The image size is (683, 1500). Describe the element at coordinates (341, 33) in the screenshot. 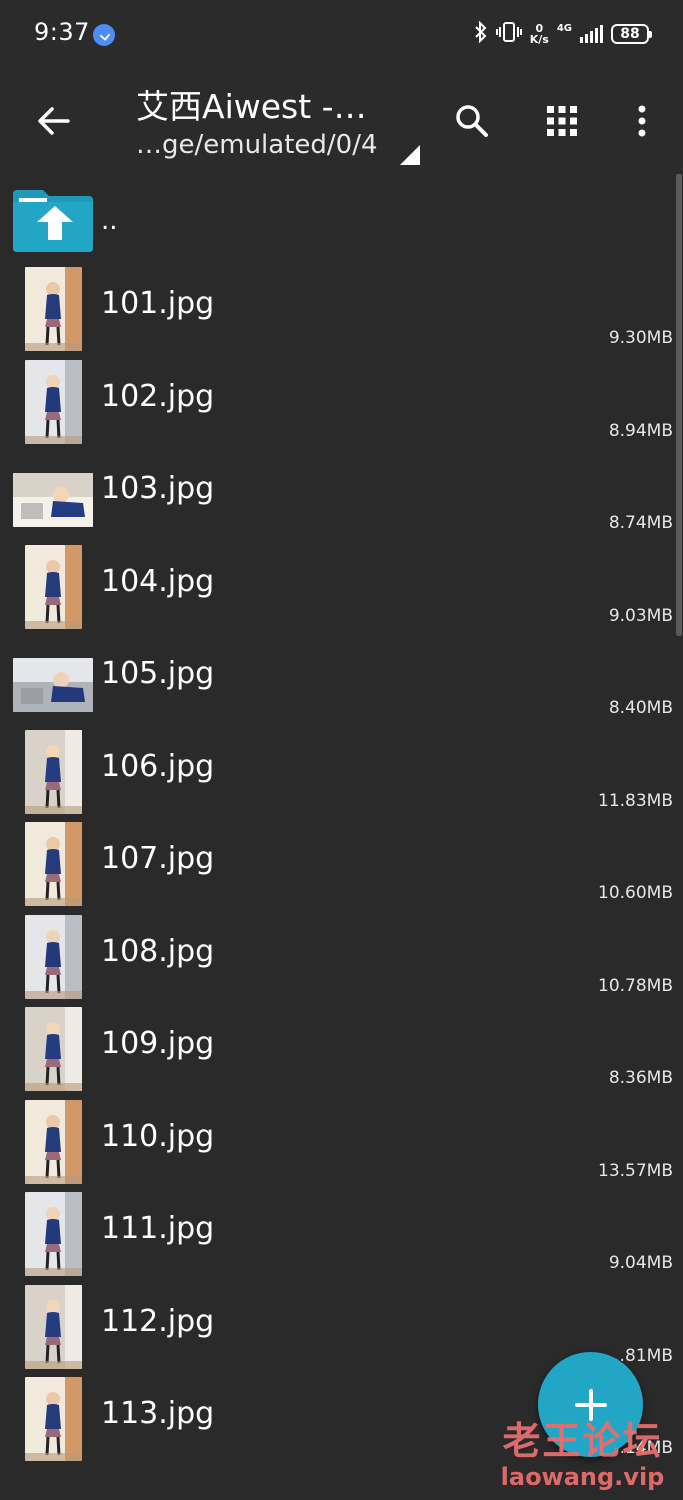

I see `status-bar: 9:37 0 K/s 4G 88` at that location.